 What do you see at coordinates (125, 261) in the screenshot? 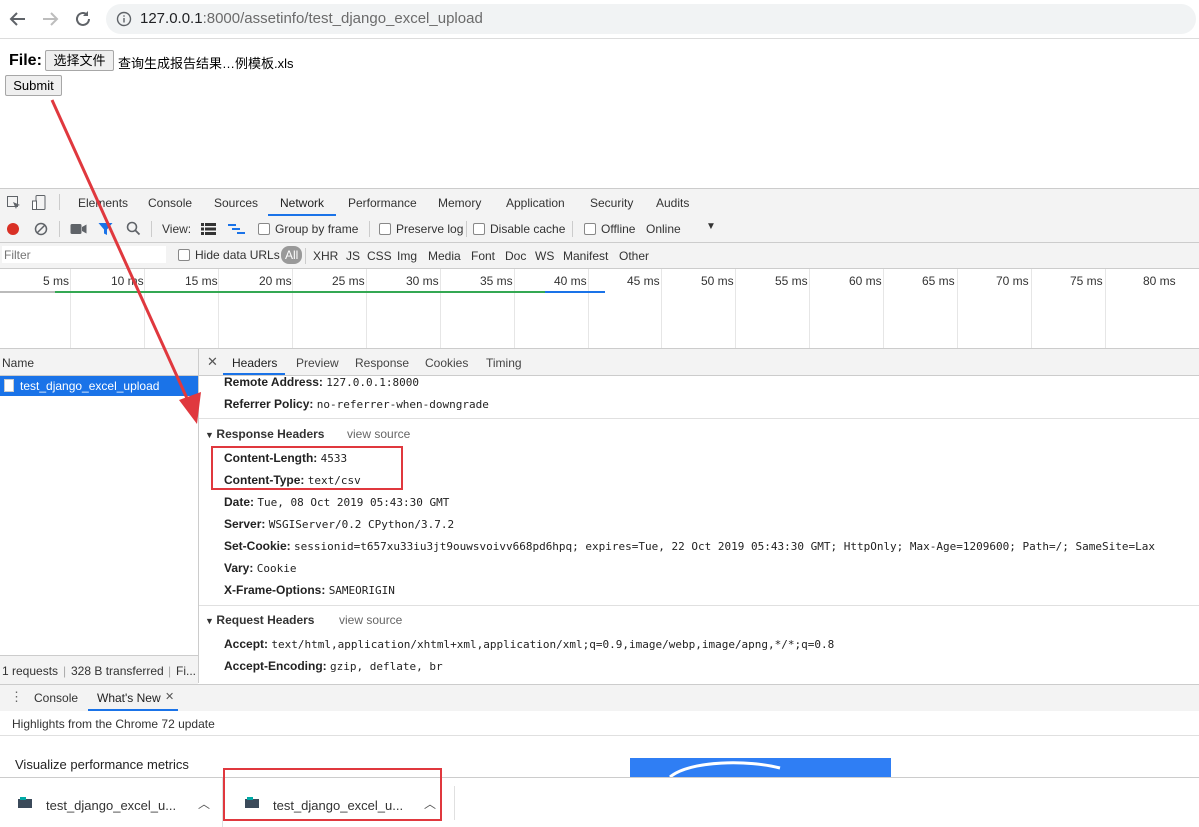
I see `annotation-arrow` at bounding box center [125, 261].